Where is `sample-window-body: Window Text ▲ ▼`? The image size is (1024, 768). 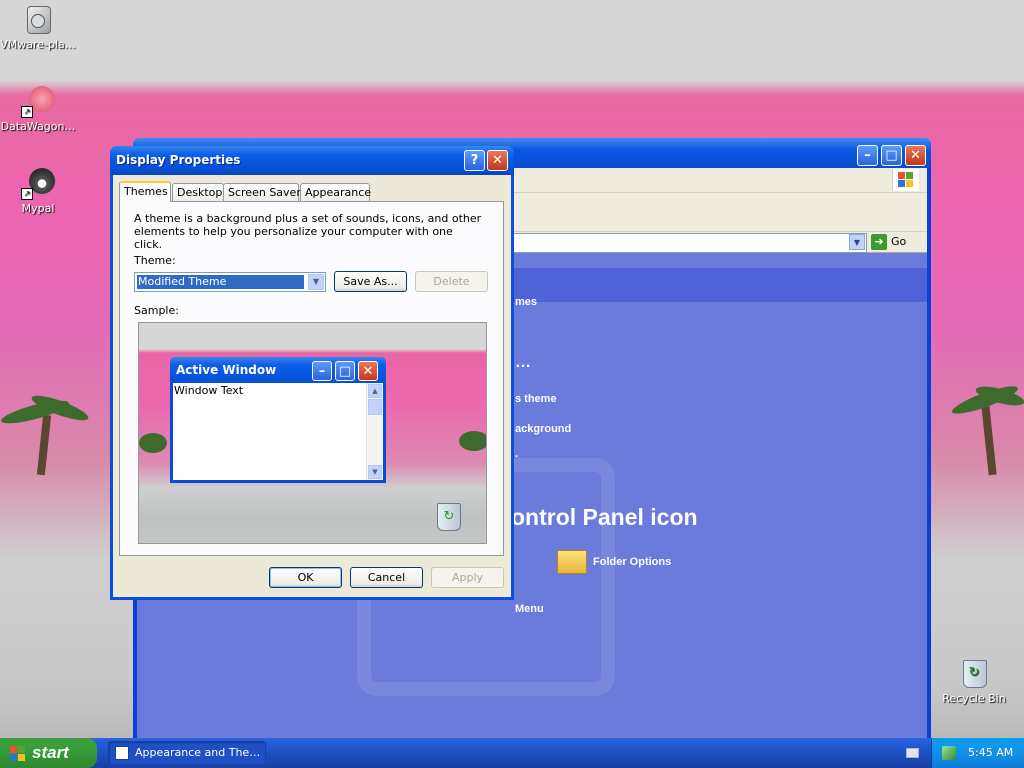 sample-window-body: Window Text ▲ ▼ is located at coordinates (278, 431).